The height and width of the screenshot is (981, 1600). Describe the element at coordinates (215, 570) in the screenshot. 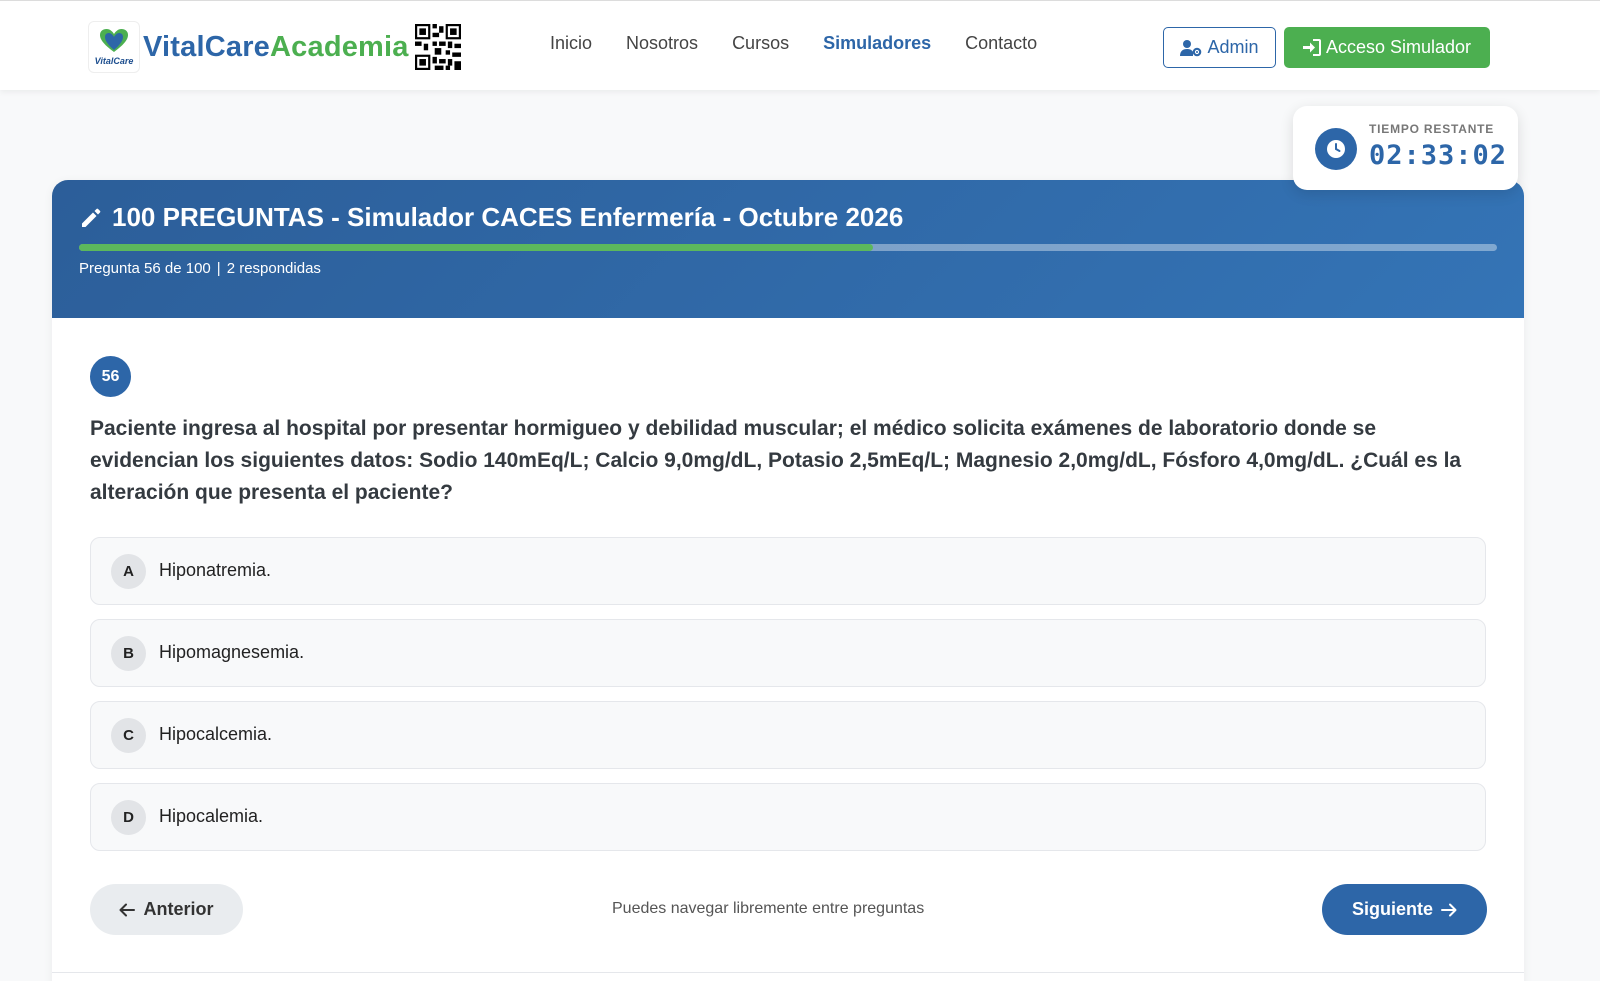

I see `option-text: Hiponatremia.` at that location.